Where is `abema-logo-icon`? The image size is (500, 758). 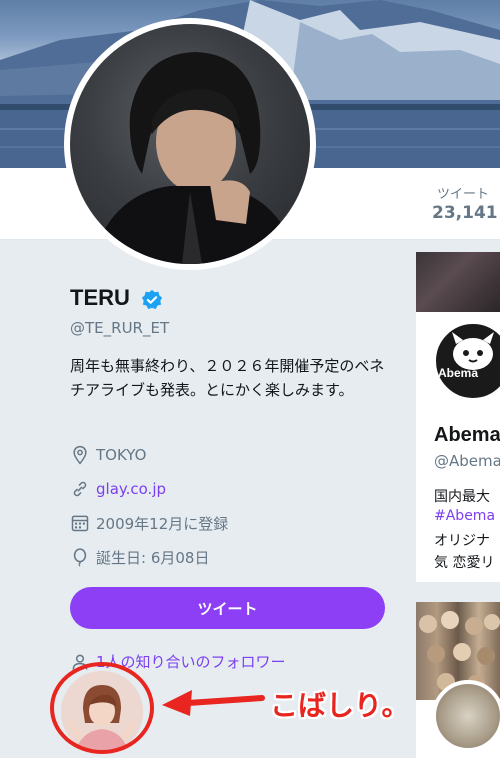 abema-logo-icon is located at coordinates (473, 351).